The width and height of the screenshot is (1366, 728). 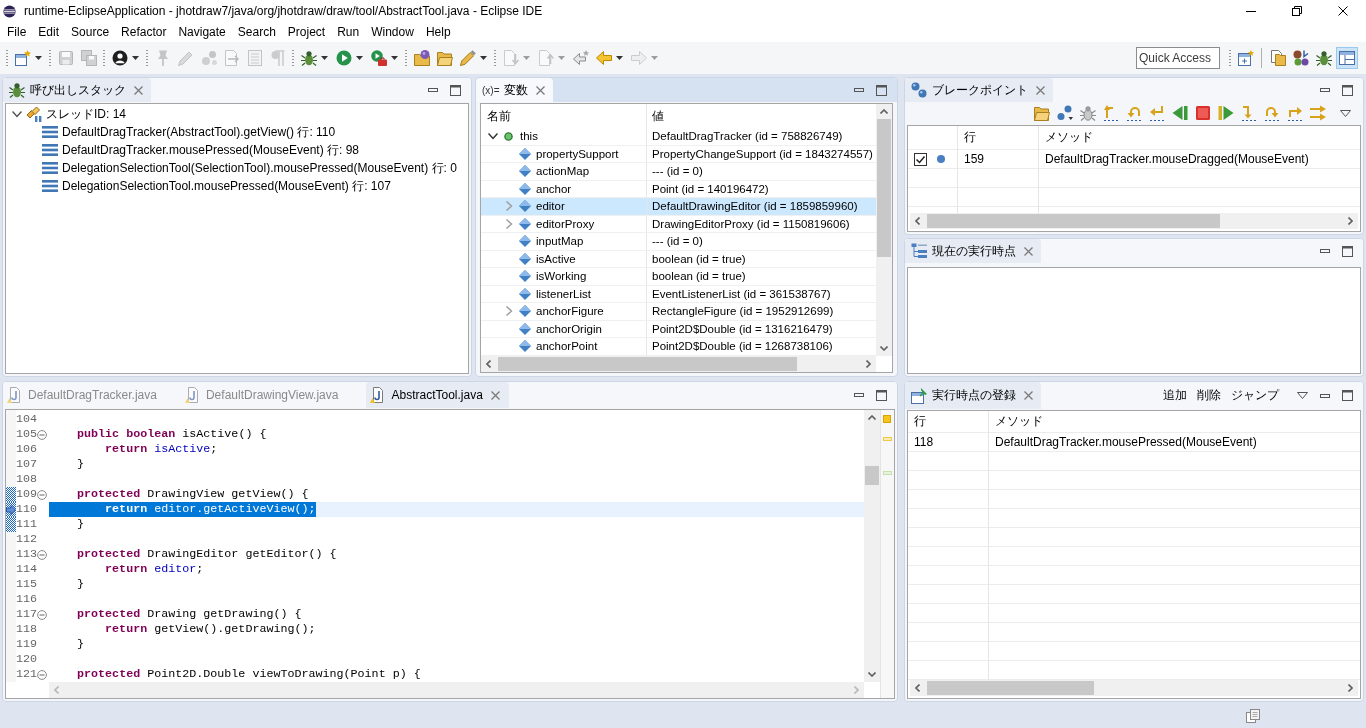 I want to click on table-row: isWorking boolean (id = true), so click(x=678, y=277).